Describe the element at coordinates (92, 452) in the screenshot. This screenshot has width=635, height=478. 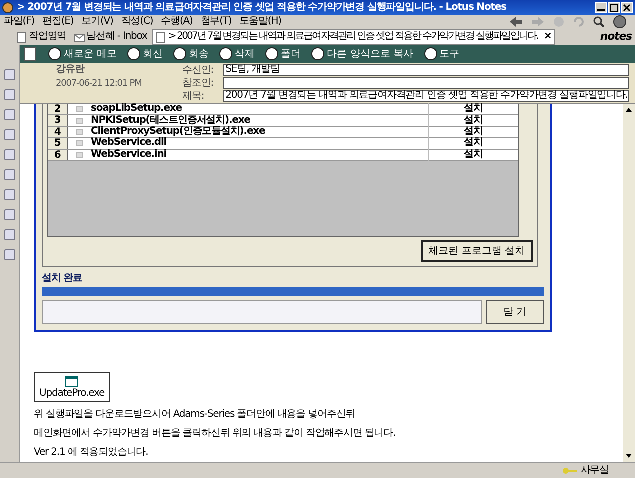
I see `paragraph: Ver 2.1 에 적용되었습니다.` at that location.